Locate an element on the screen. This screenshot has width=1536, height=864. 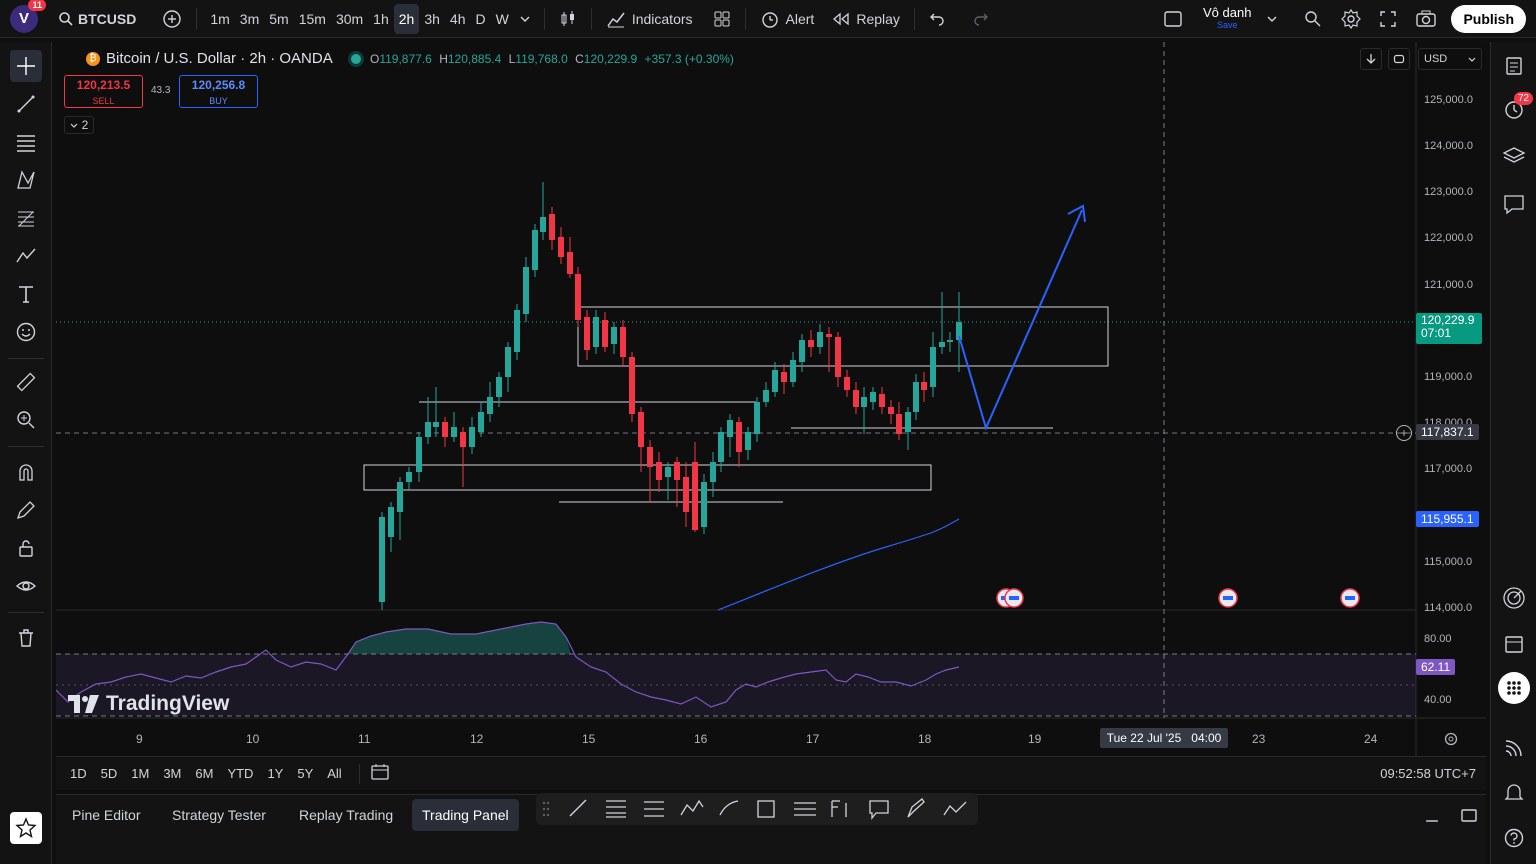
tab-strategy-tester: Strategy Tester is located at coordinates (219, 815).